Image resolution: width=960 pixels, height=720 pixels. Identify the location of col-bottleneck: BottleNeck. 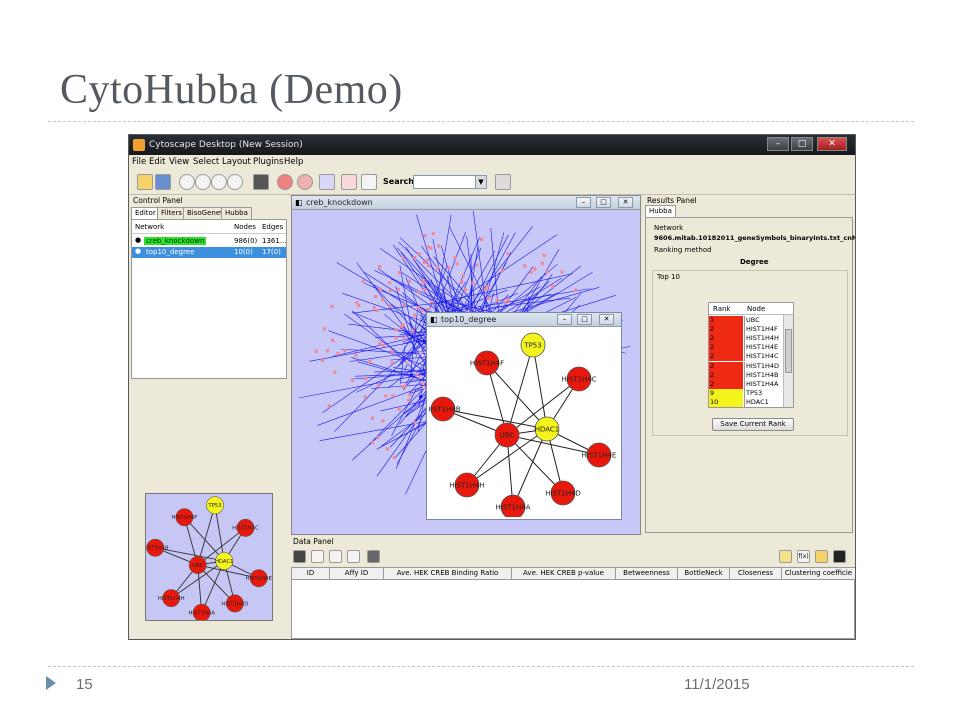
(704, 574).